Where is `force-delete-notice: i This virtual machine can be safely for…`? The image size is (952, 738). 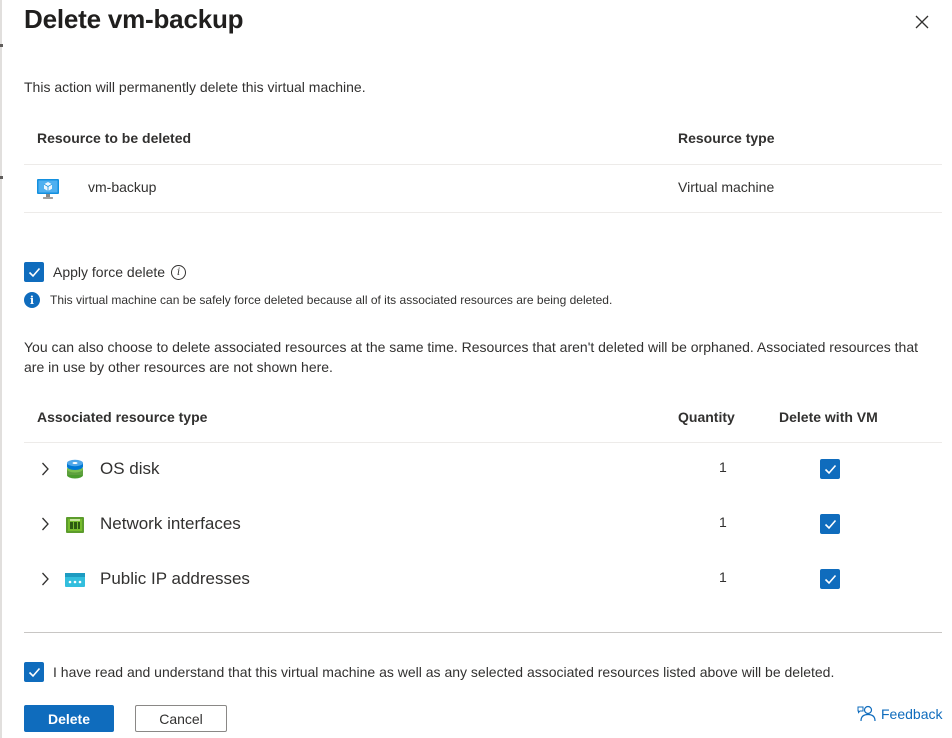
force-delete-notice: i This virtual machine can be safely for… is located at coordinates (318, 300).